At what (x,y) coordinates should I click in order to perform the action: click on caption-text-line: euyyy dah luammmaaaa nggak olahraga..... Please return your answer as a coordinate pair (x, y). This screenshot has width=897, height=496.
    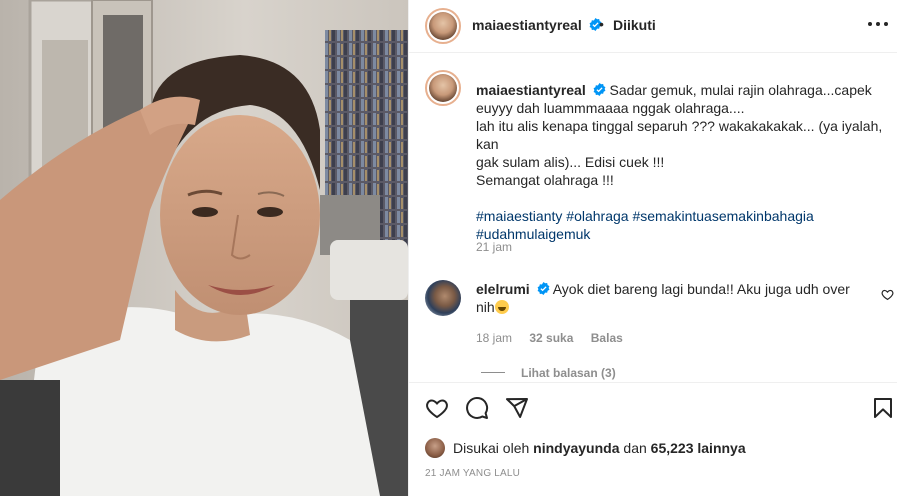
    Looking at the image, I should click on (610, 108).